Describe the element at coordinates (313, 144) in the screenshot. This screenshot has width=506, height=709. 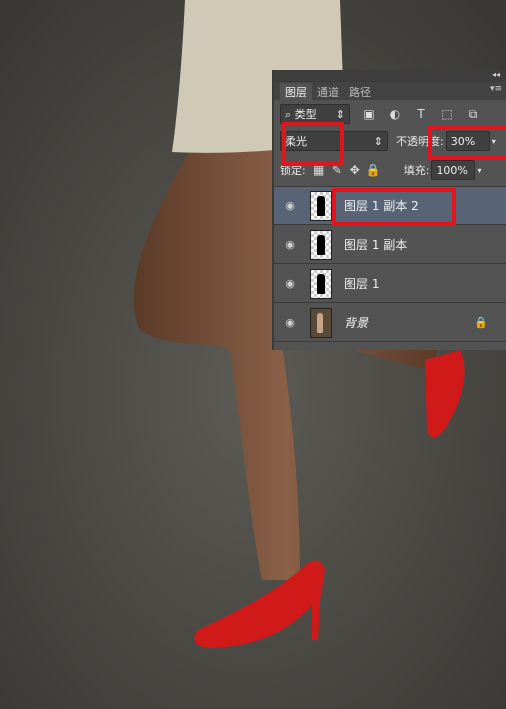
I see `highlight-blend-mode` at that location.